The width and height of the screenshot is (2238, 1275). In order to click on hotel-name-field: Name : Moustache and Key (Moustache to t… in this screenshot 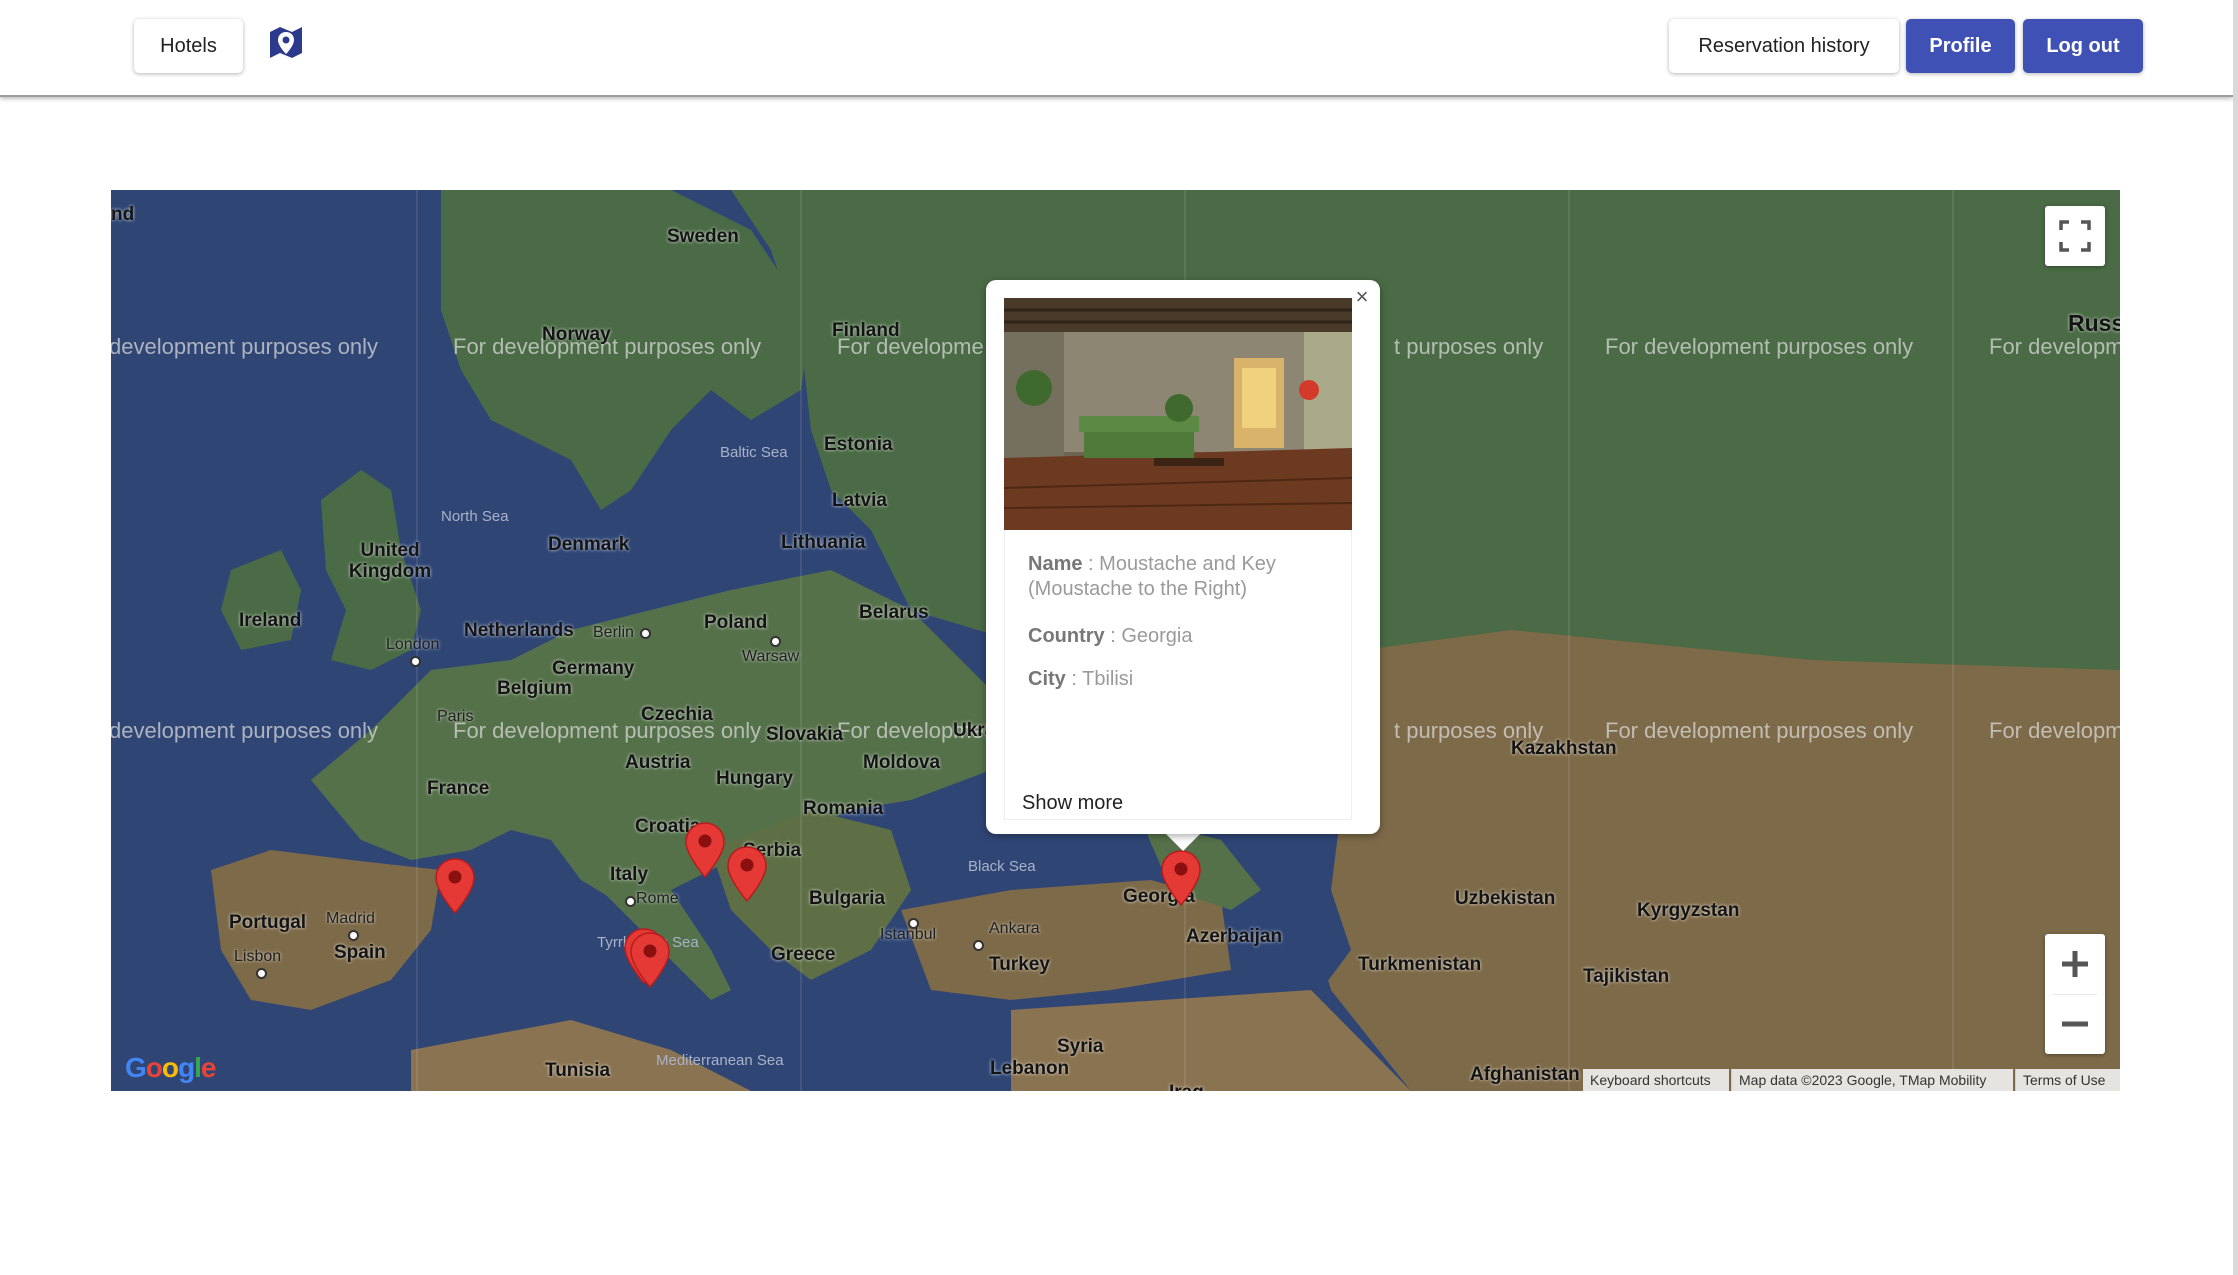, I will do `click(1152, 576)`.